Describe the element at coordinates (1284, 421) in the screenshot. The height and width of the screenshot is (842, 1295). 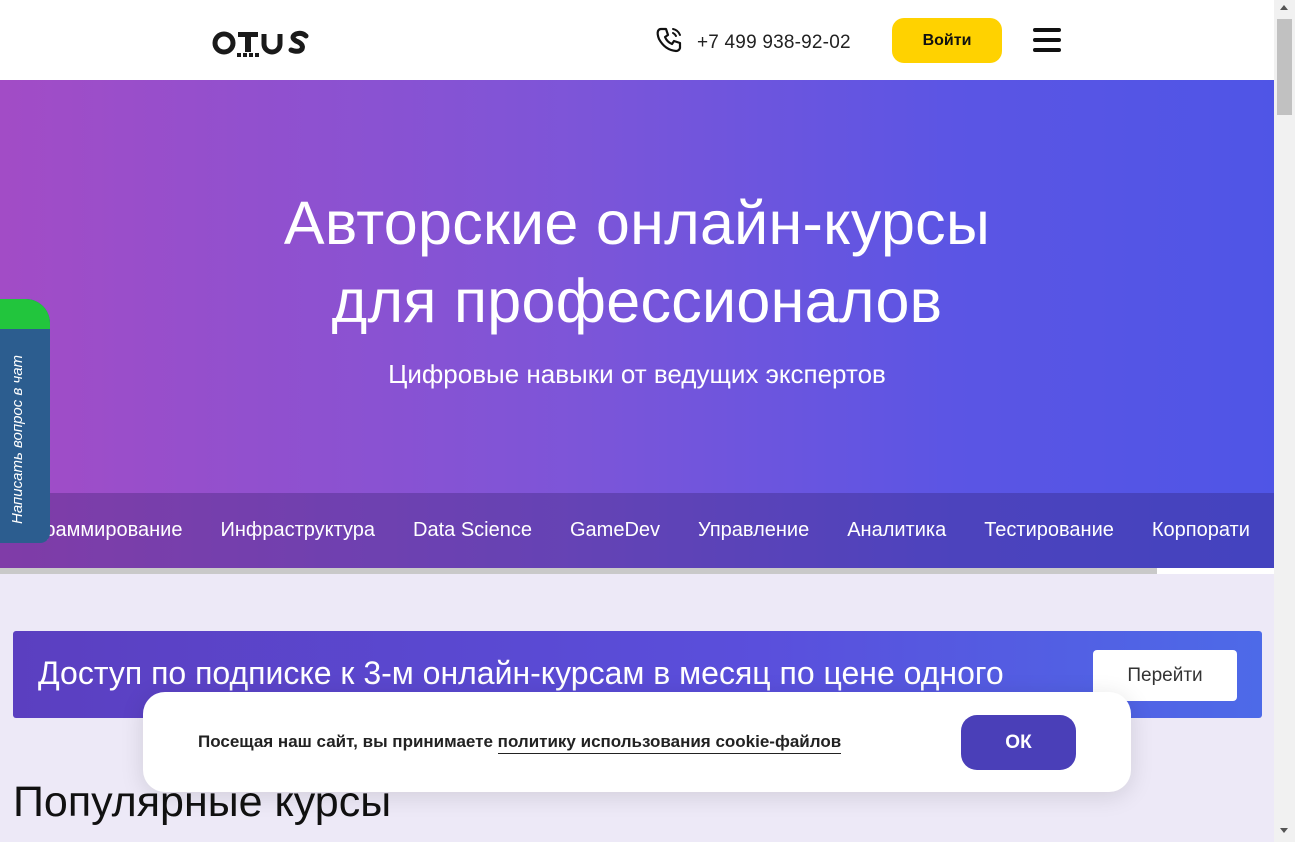
I see `page-scrollbar` at that location.